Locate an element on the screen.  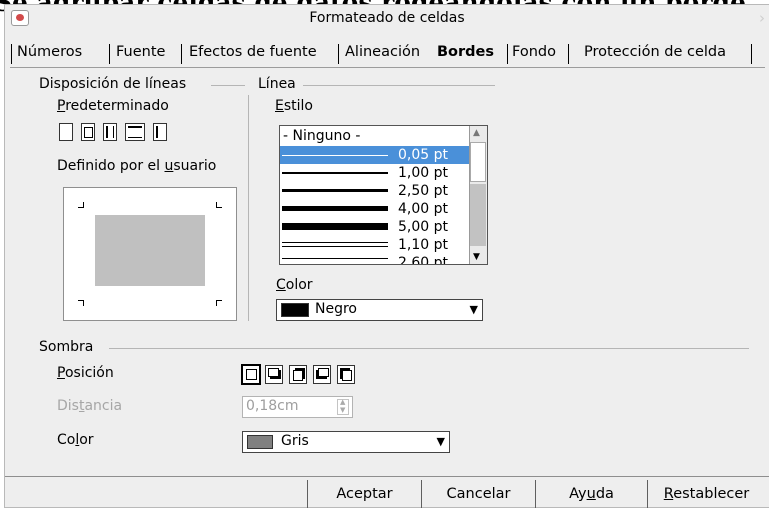
shadow-none-button is located at coordinates (251, 374).